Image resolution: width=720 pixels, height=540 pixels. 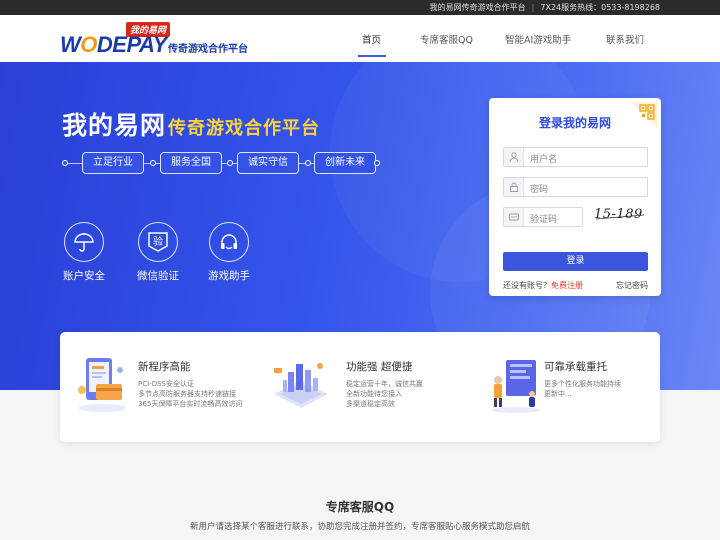 What do you see at coordinates (575, 367) in the screenshot?
I see `feature-card-title: 可靠承载重托` at bounding box center [575, 367].